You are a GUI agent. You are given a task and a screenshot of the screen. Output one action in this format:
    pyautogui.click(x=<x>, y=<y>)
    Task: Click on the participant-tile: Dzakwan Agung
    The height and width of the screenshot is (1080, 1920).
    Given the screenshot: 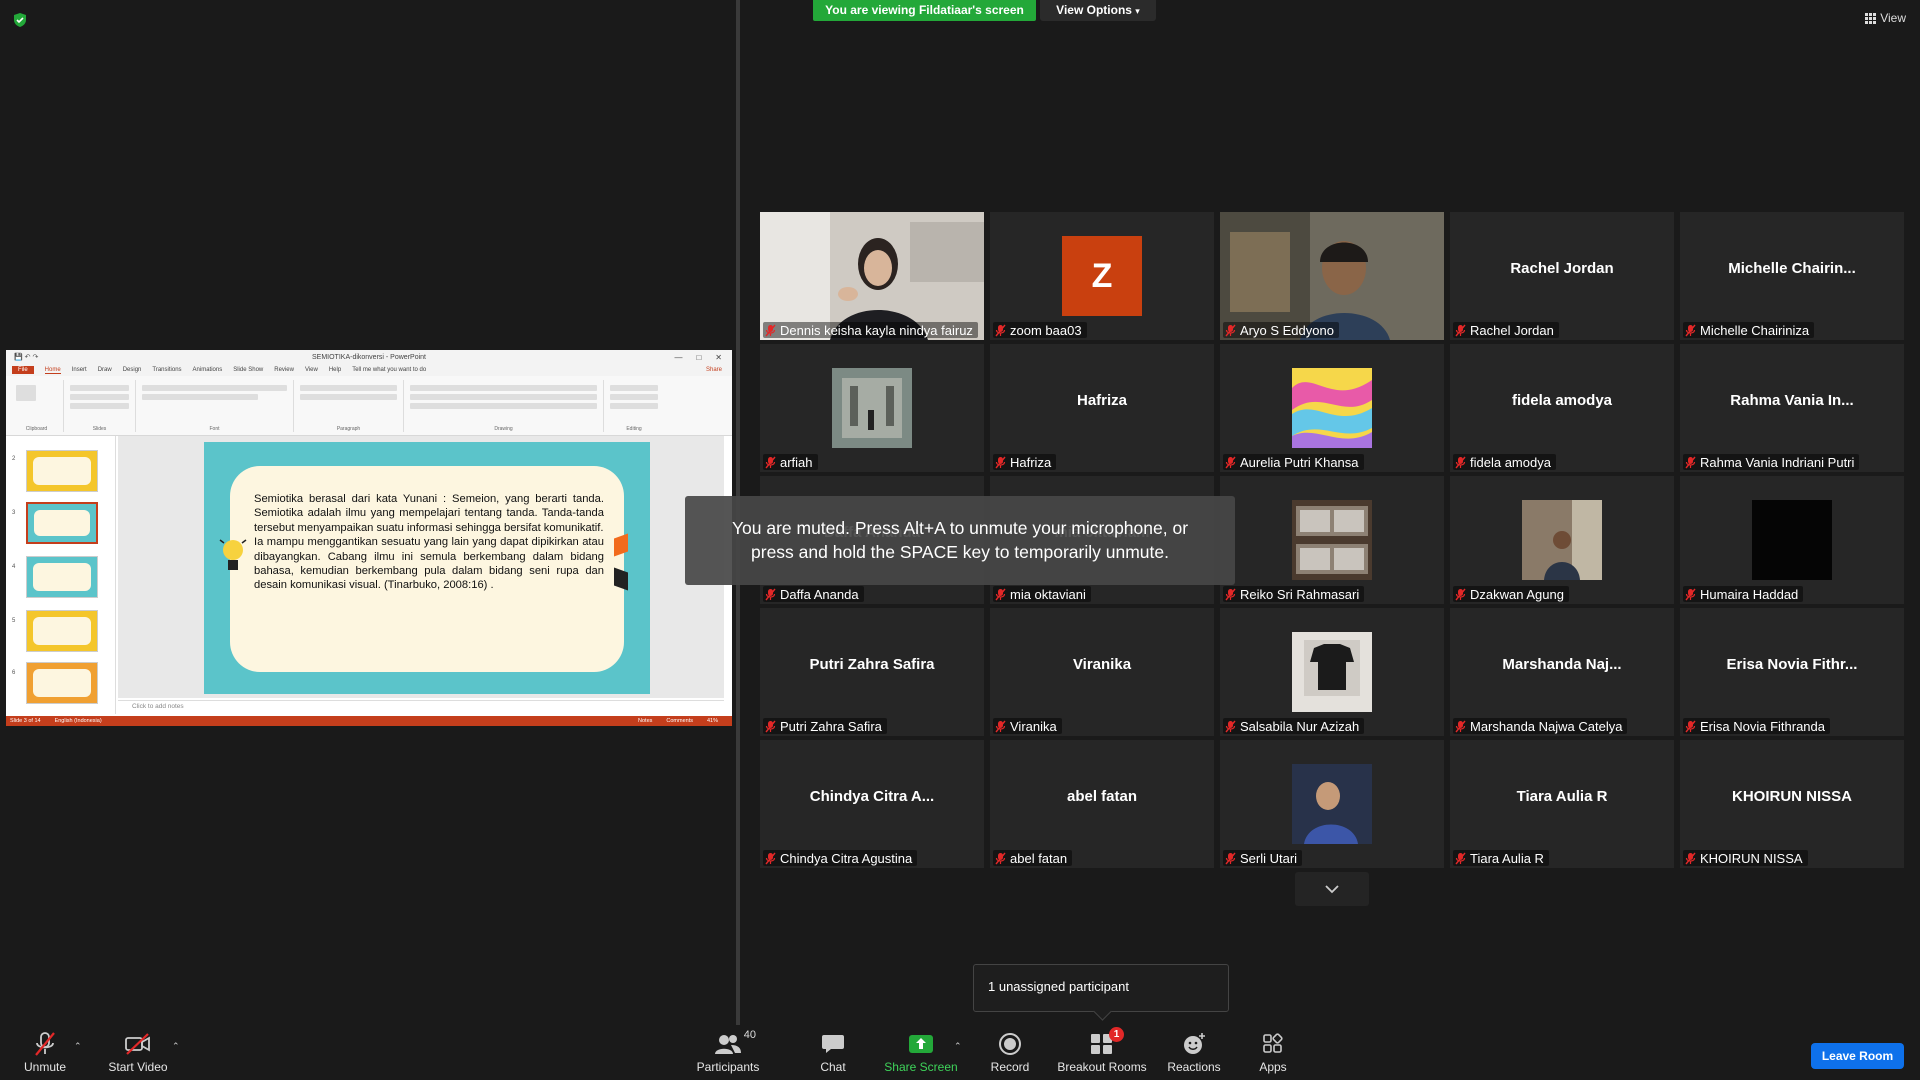 What is the action you would take?
    pyautogui.click(x=1562, y=540)
    